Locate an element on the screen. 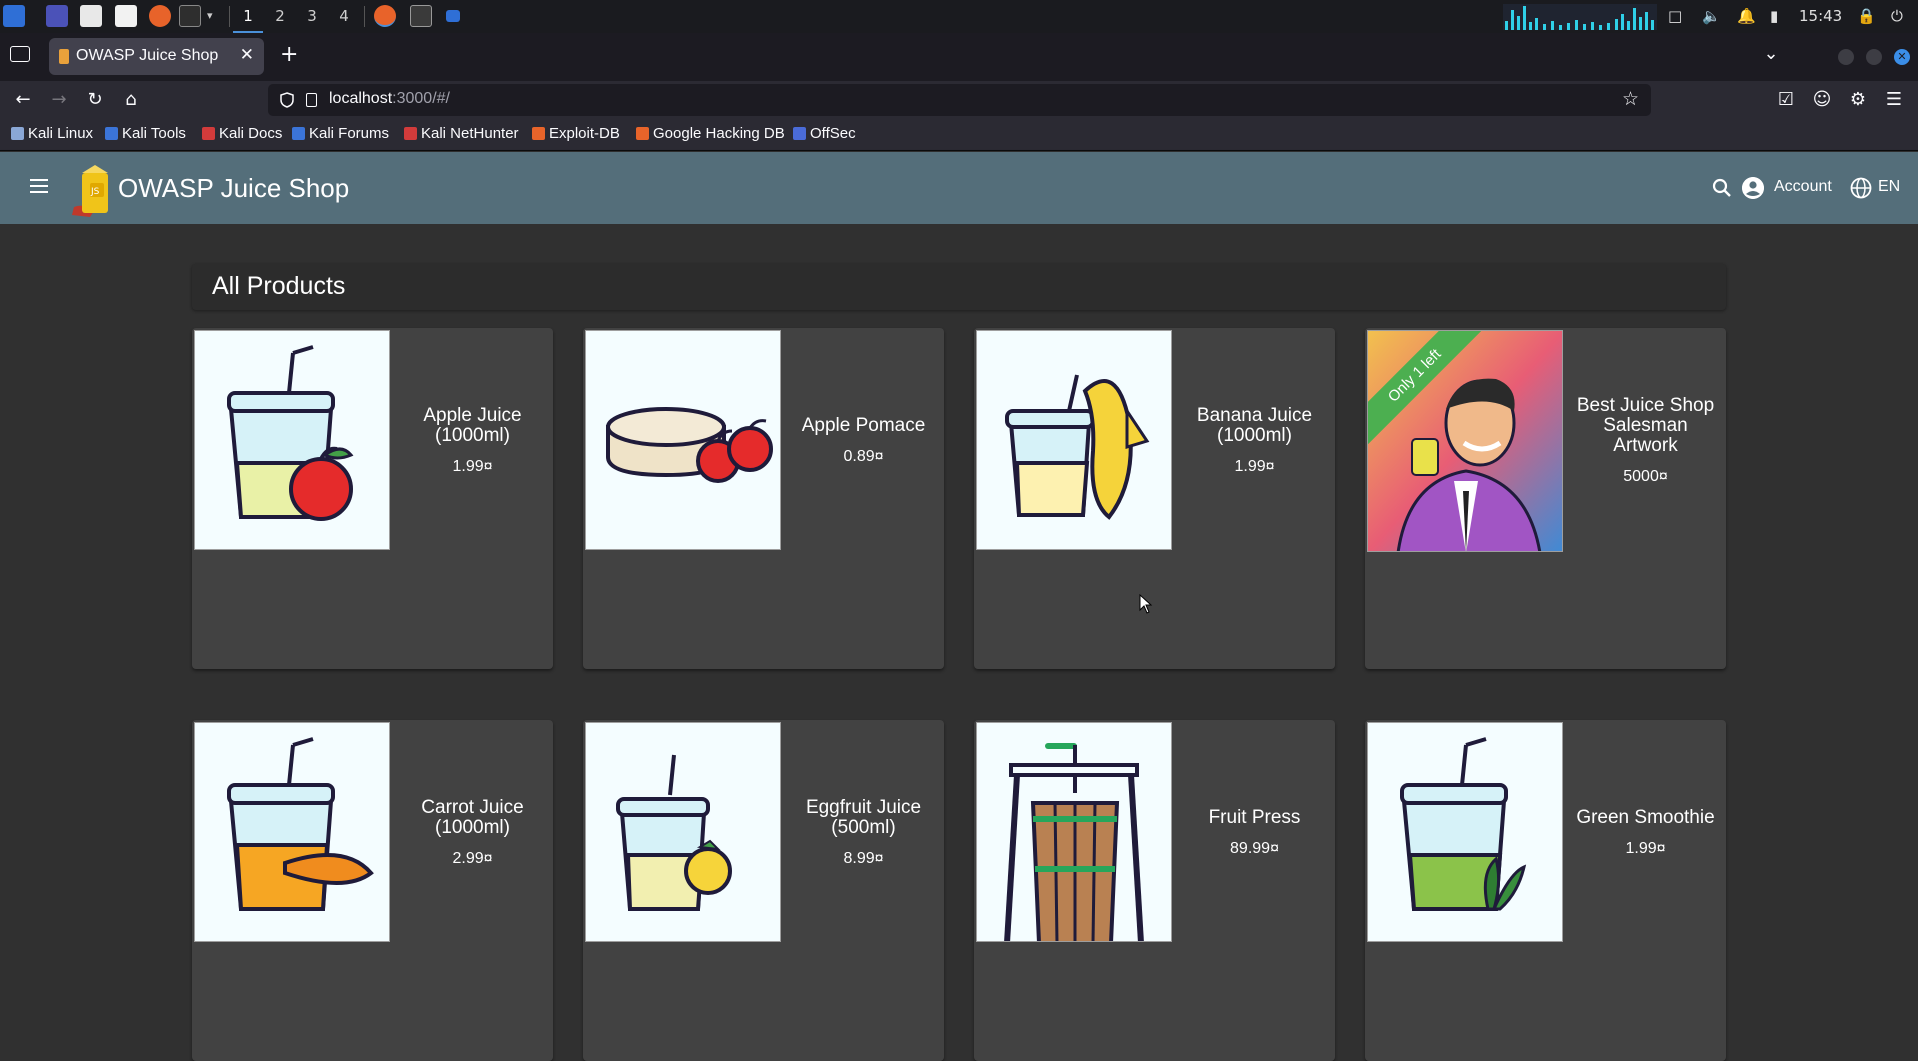  home-button: ⌂ is located at coordinates (131, 100).